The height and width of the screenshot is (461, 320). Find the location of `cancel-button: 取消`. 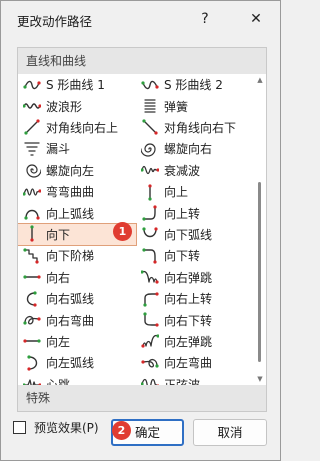

cancel-button: 取消 is located at coordinates (230, 432).